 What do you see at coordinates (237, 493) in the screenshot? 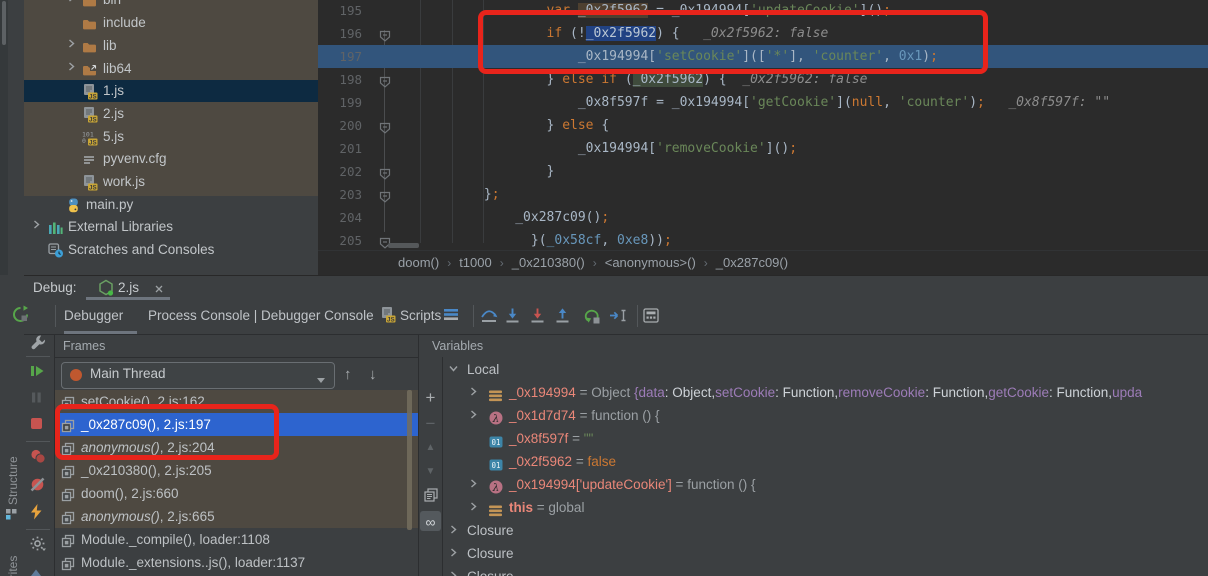
I see `frame-row: doom(), 2.js:660` at bounding box center [237, 493].